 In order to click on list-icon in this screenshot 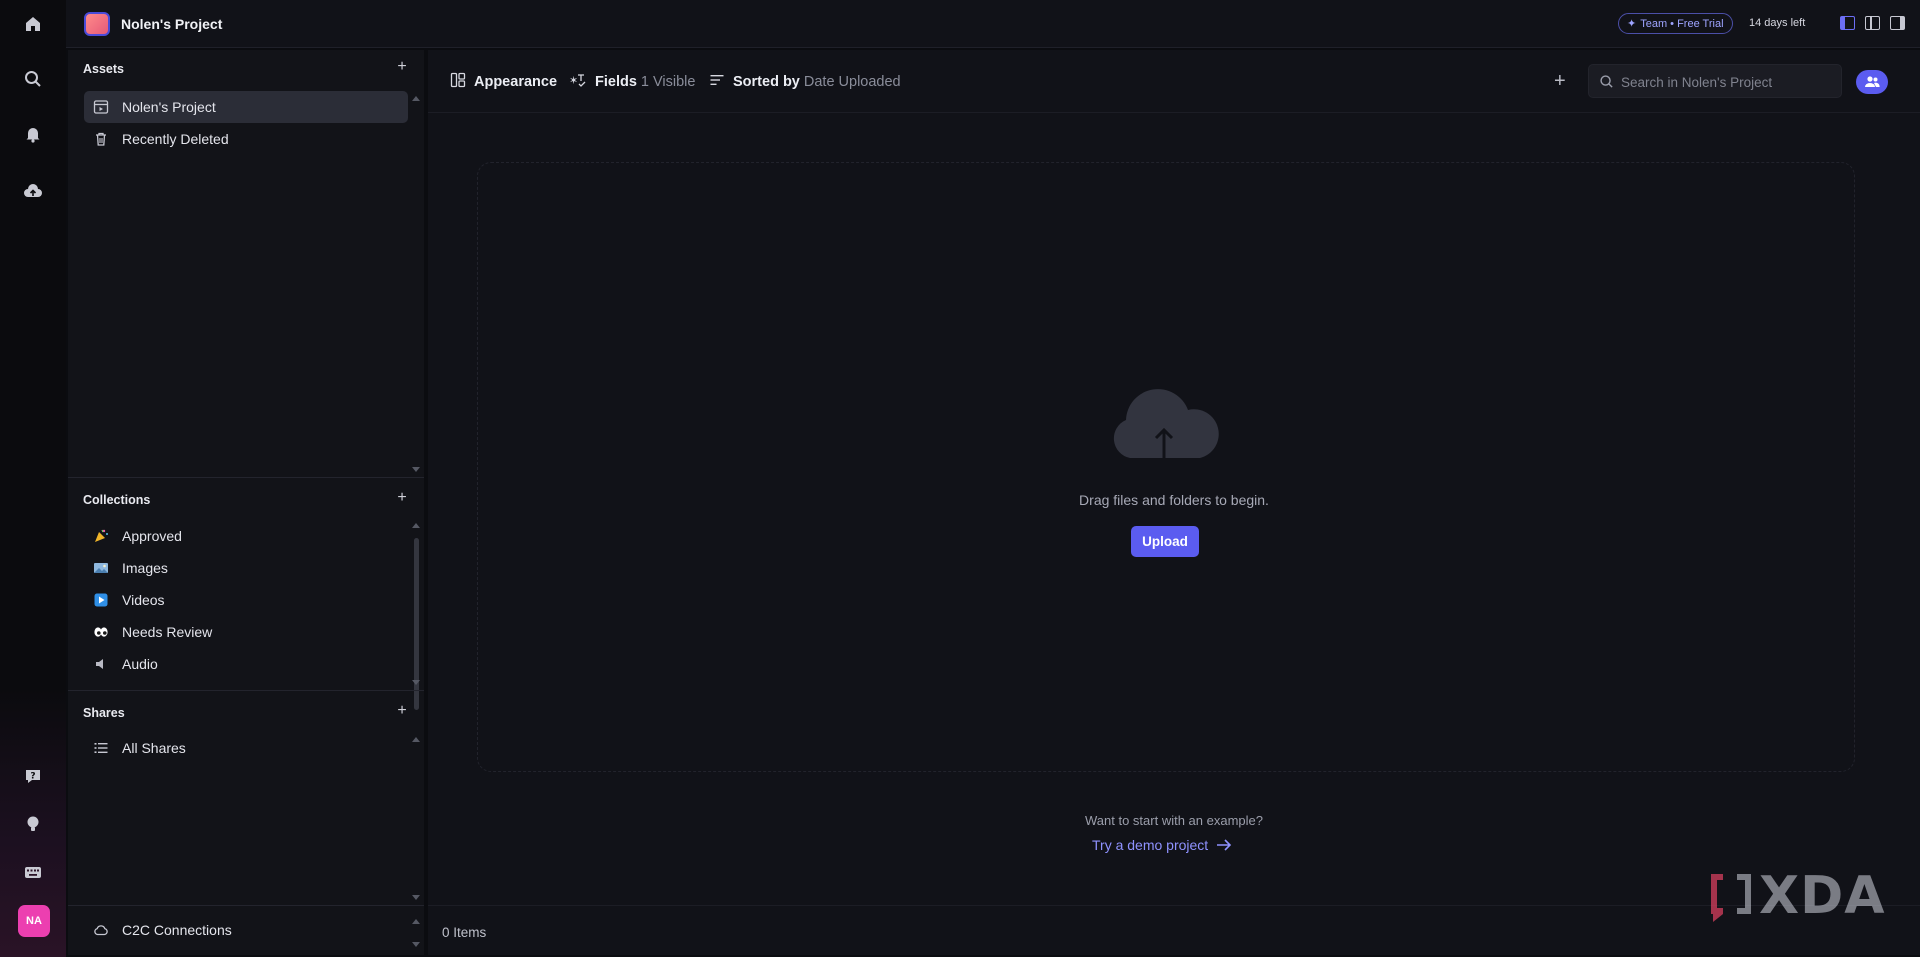, I will do `click(101, 748)`.